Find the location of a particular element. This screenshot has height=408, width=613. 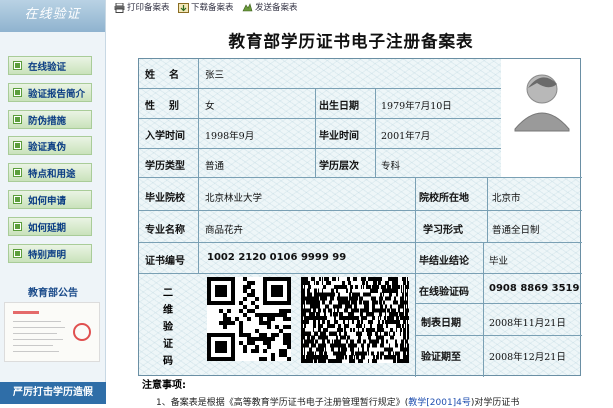

major-value: 商品花卉 is located at coordinates (224, 230).